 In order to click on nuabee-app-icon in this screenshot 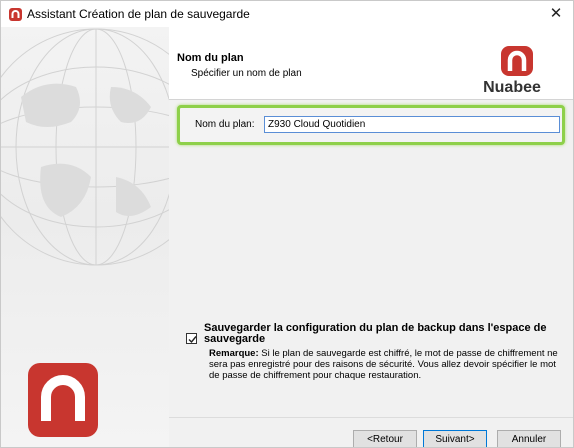, I will do `click(15, 14)`.